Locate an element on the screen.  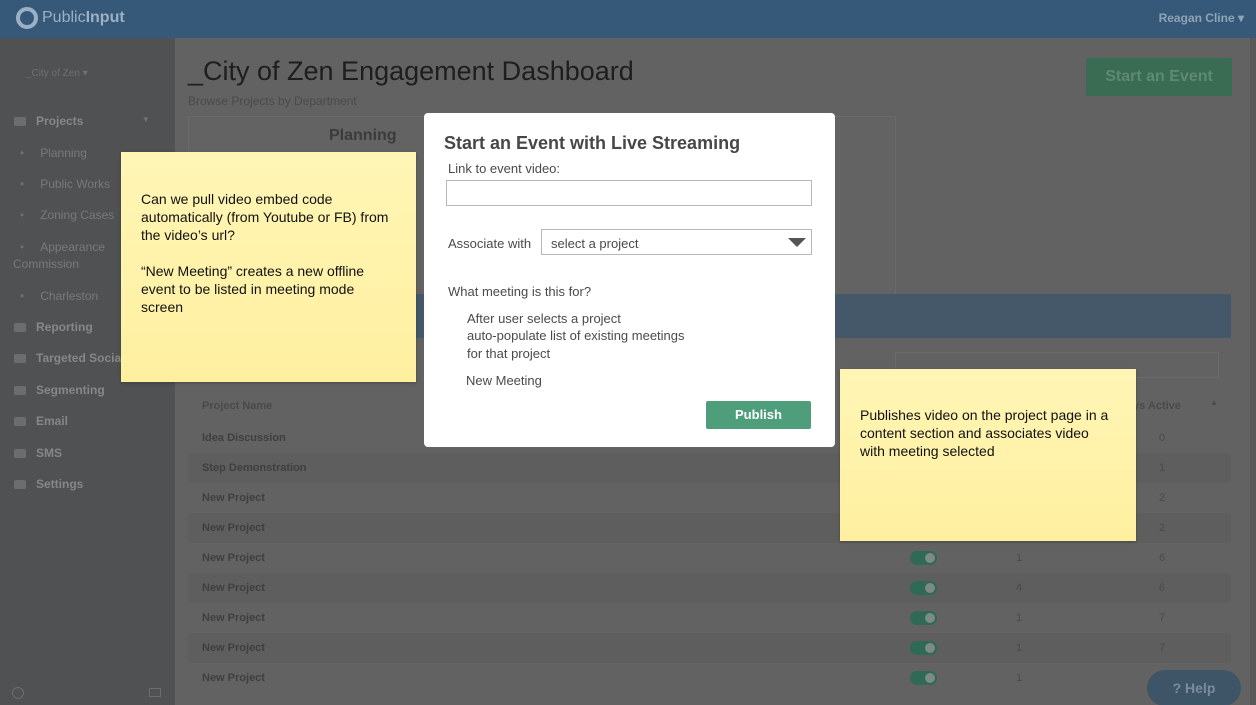
sidebar-item-segmenting: Segmenting is located at coordinates (59, 390).